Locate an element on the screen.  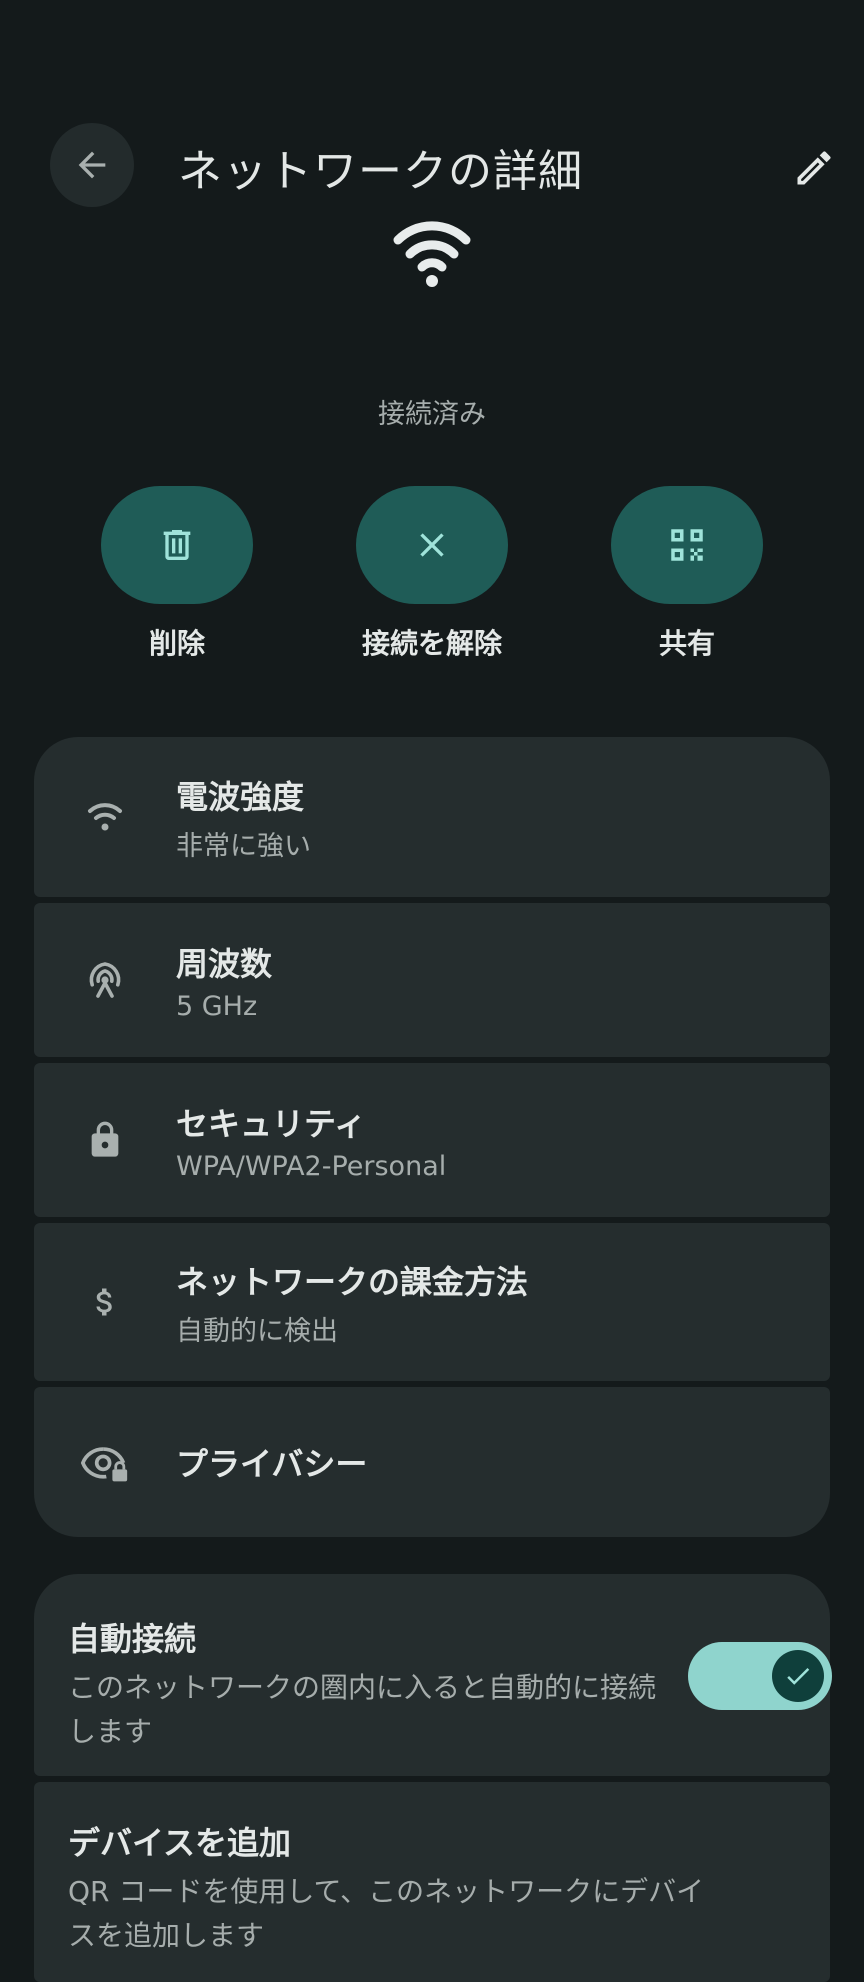
disconnect-button is located at coordinates (432, 545).